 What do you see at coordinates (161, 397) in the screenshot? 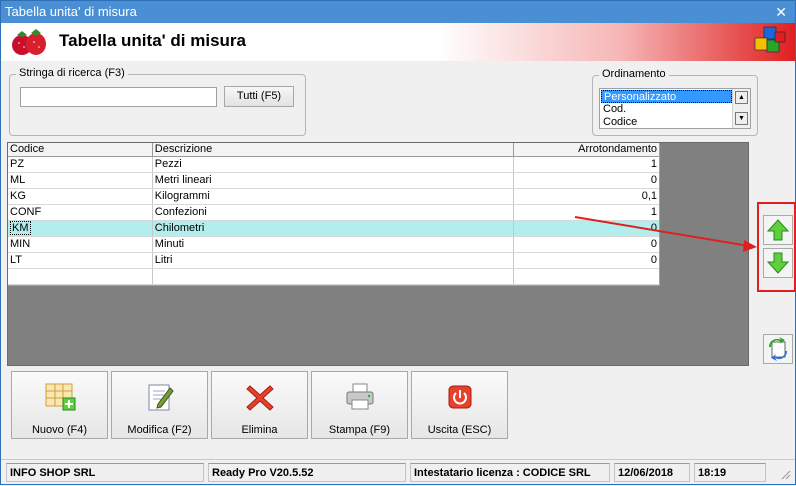
I see `edit-icon` at bounding box center [161, 397].